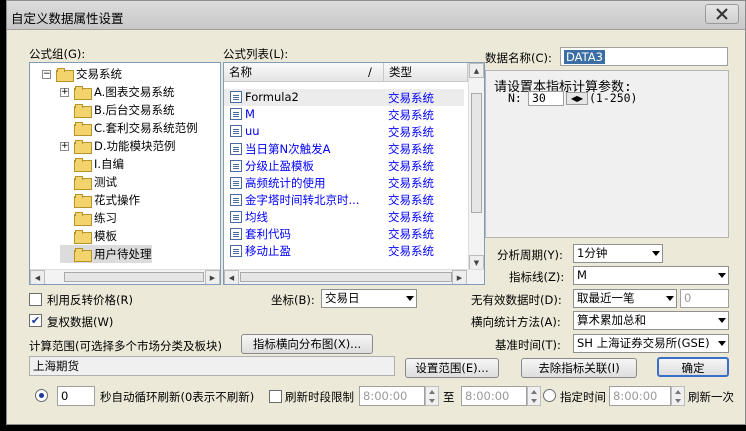  I want to click on list-hscrollbar: ◀ ▶, so click(354, 276).